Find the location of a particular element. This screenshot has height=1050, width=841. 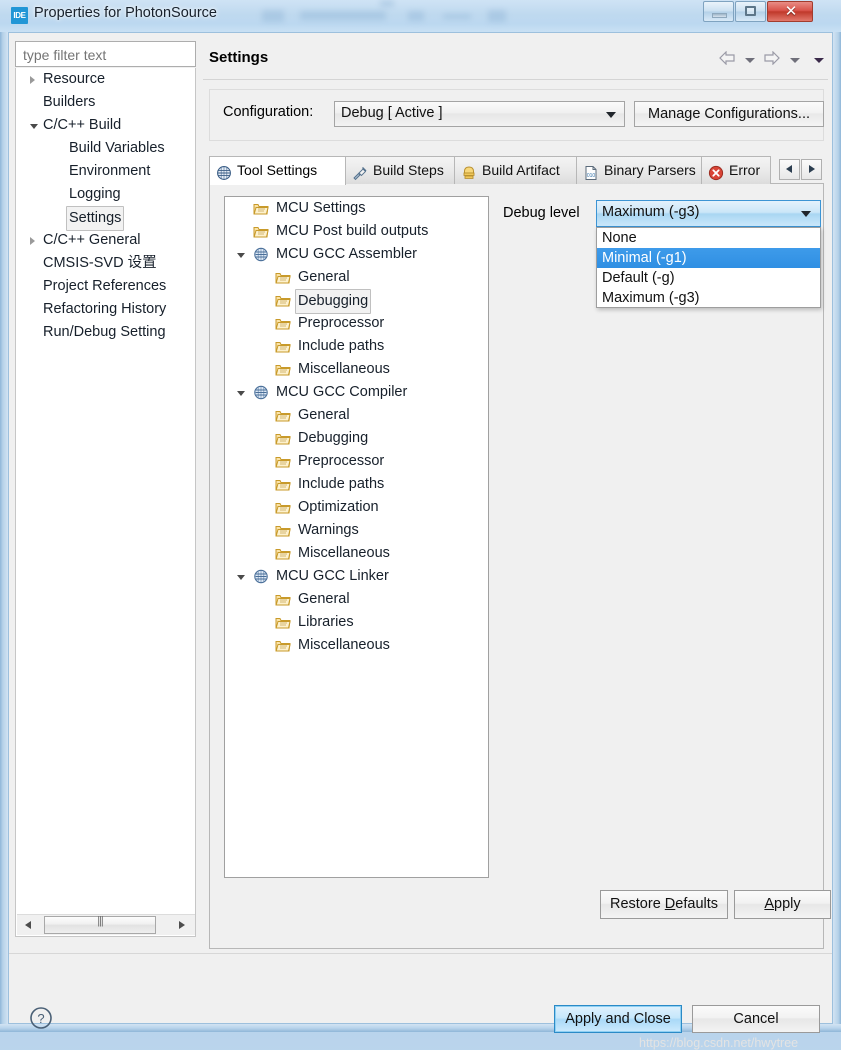

tab-scroll-next-button is located at coordinates (811, 169).